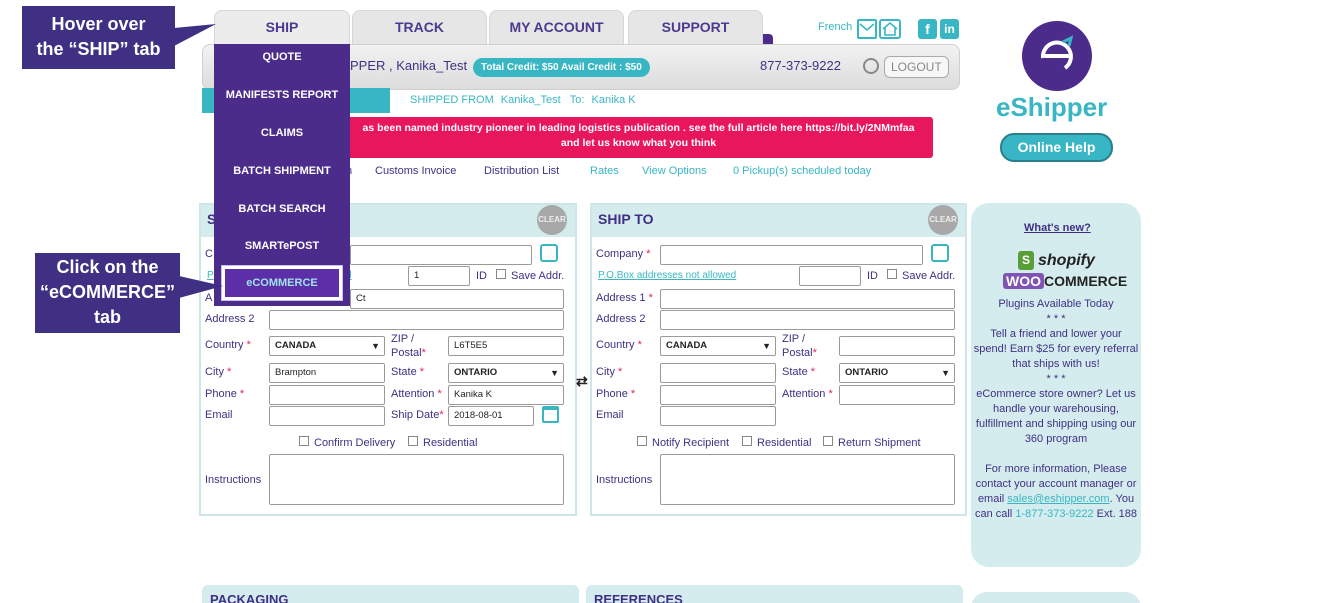  I want to click on facebook-icon: f, so click(927, 29).